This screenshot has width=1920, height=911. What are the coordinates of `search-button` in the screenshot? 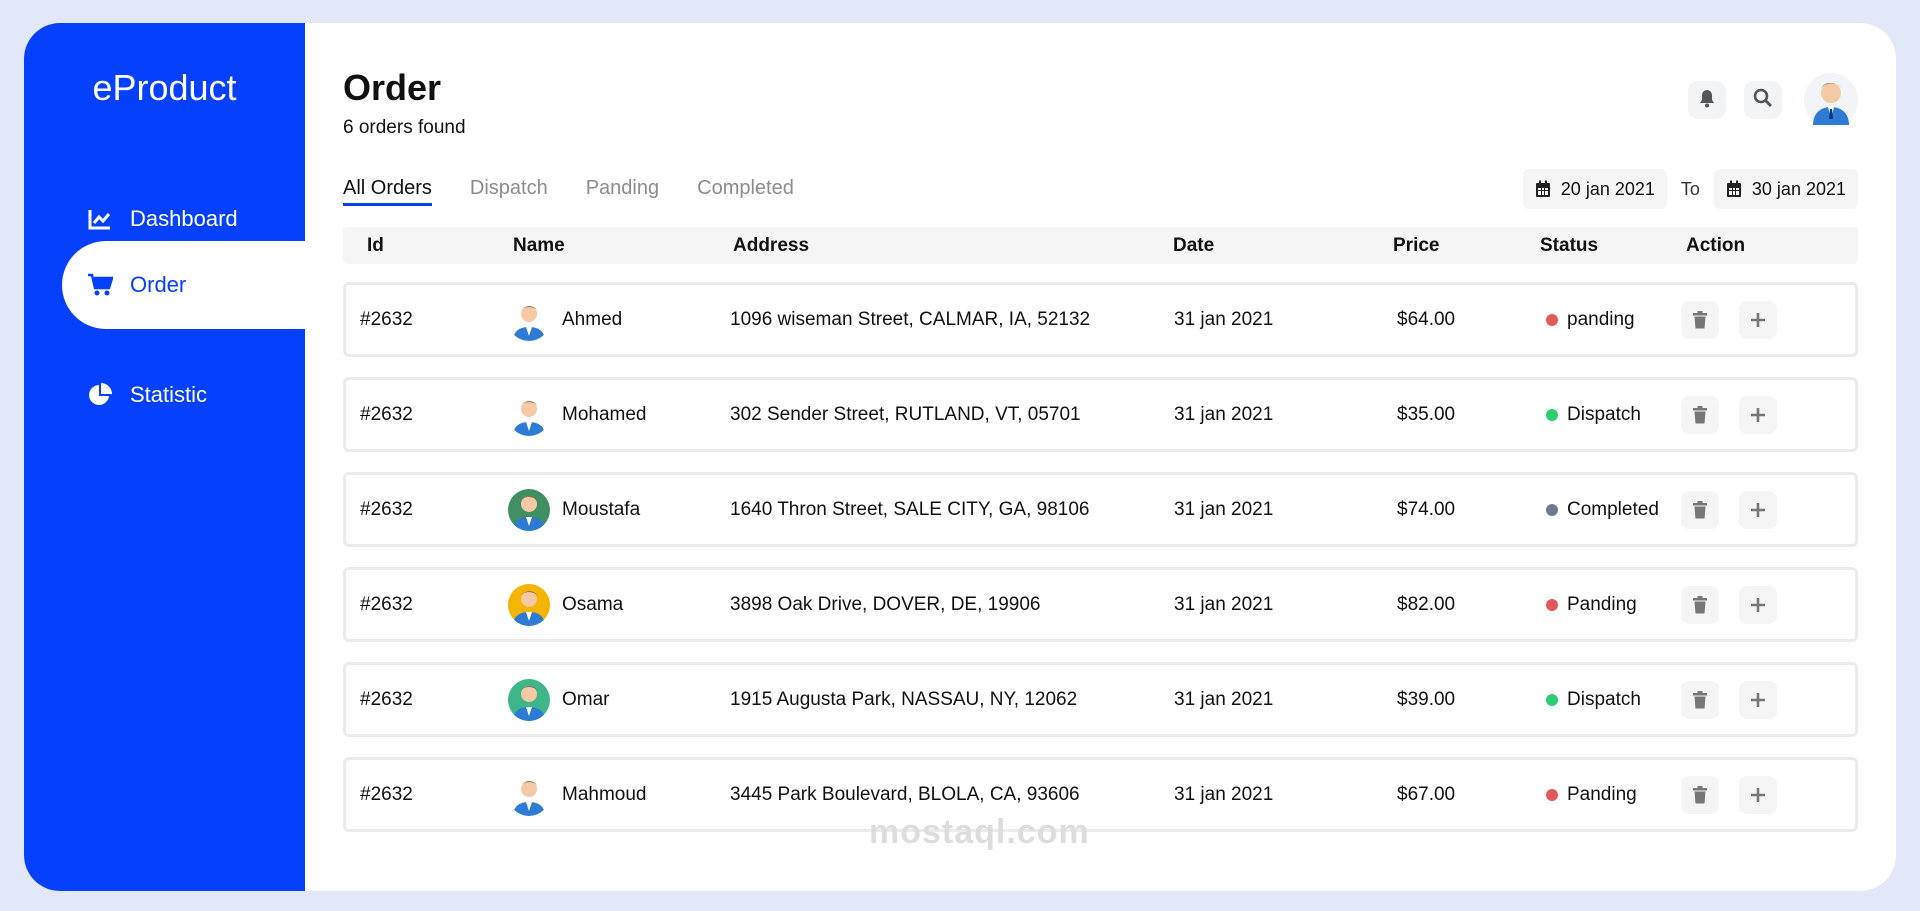 It's located at (1763, 100).